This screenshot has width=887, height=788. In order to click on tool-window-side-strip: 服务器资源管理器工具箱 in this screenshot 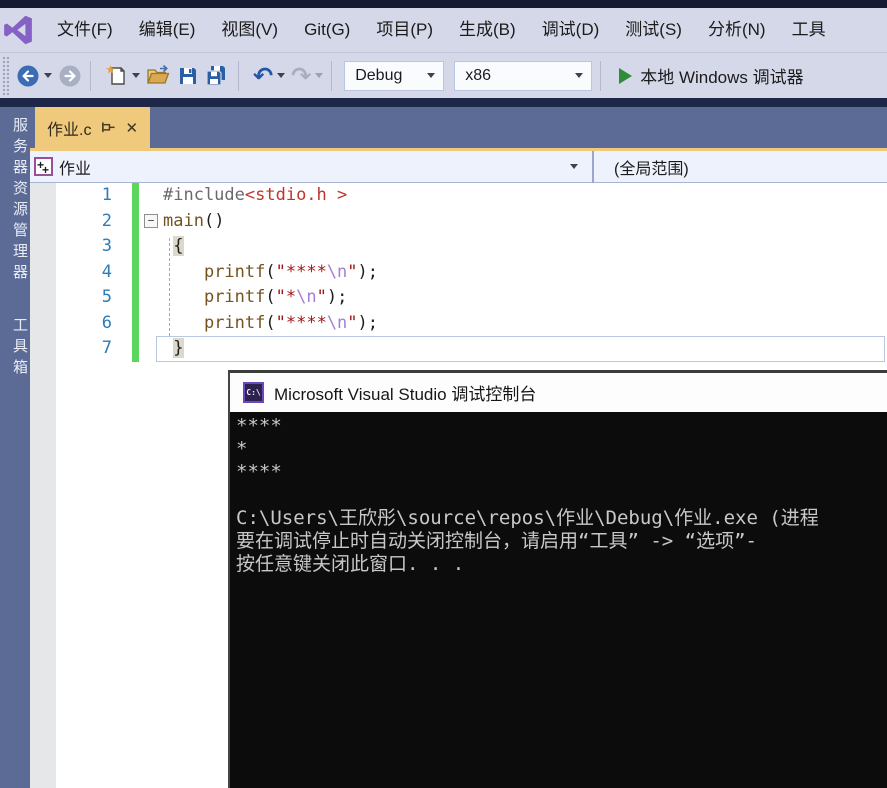, I will do `click(15, 447)`.